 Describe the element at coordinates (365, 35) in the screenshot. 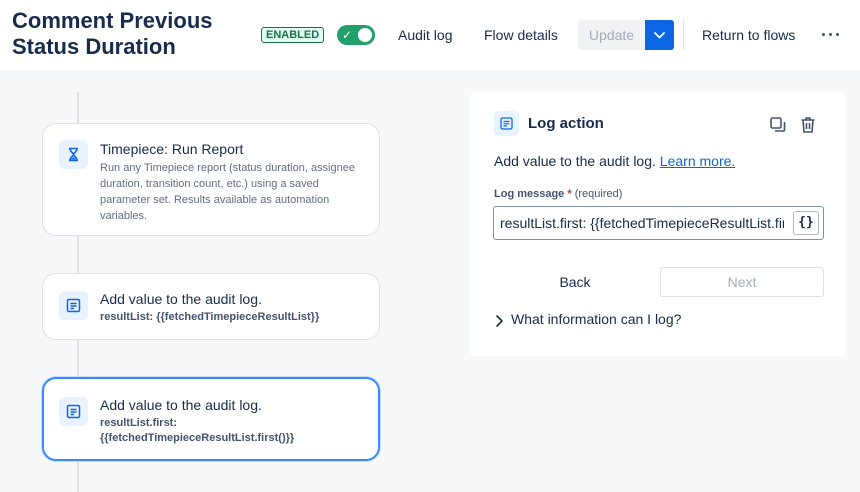

I see `toggle-knob` at that location.